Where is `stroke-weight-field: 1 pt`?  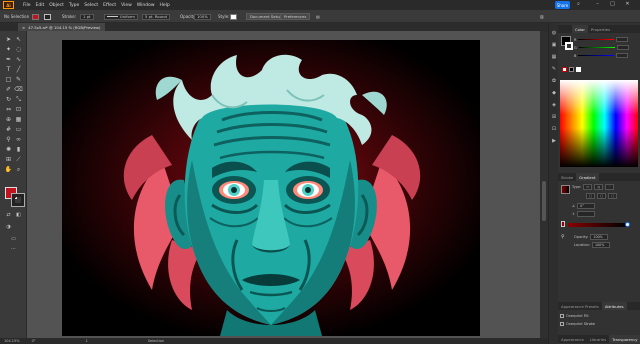
stroke-weight-field: 1 pt is located at coordinates (87, 16).